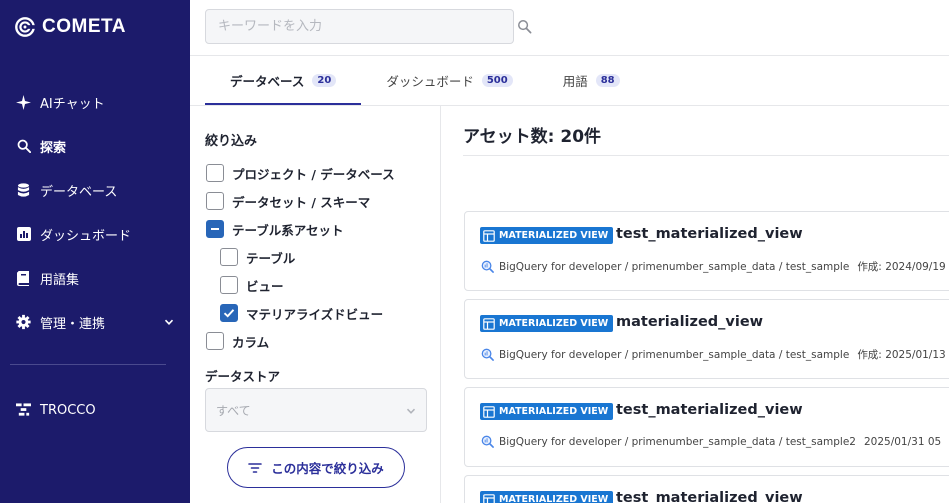 The height and width of the screenshot is (503, 949). What do you see at coordinates (301, 313) in the screenshot?
I see `filter-option-materialized-view: マテリアライズドビュー` at bounding box center [301, 313].